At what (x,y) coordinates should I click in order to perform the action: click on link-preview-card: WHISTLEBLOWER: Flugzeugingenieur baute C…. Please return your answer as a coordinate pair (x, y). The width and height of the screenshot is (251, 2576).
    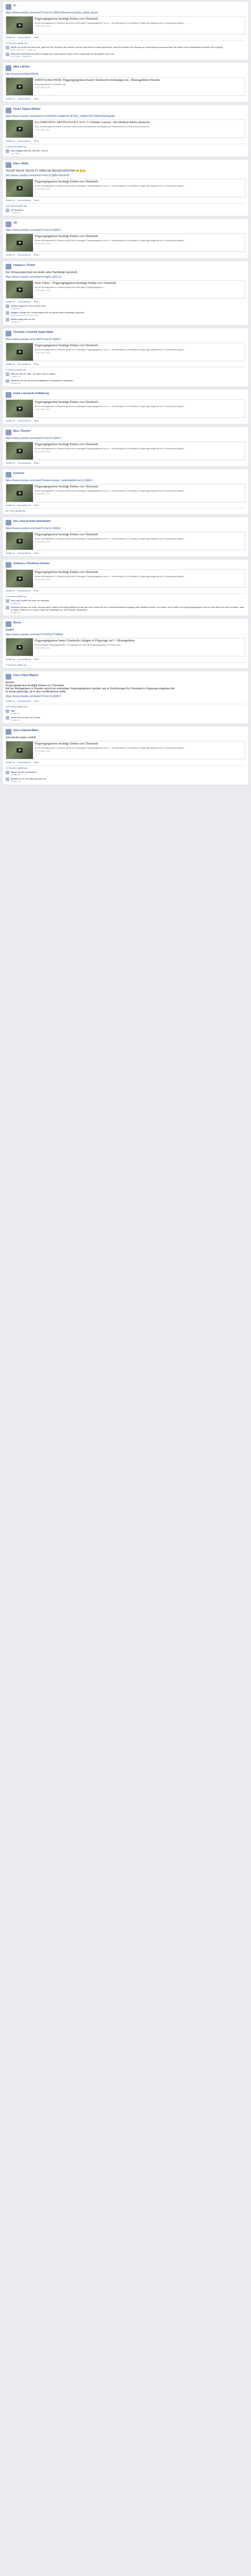
    Looking at the image, I should click on (126, 86).